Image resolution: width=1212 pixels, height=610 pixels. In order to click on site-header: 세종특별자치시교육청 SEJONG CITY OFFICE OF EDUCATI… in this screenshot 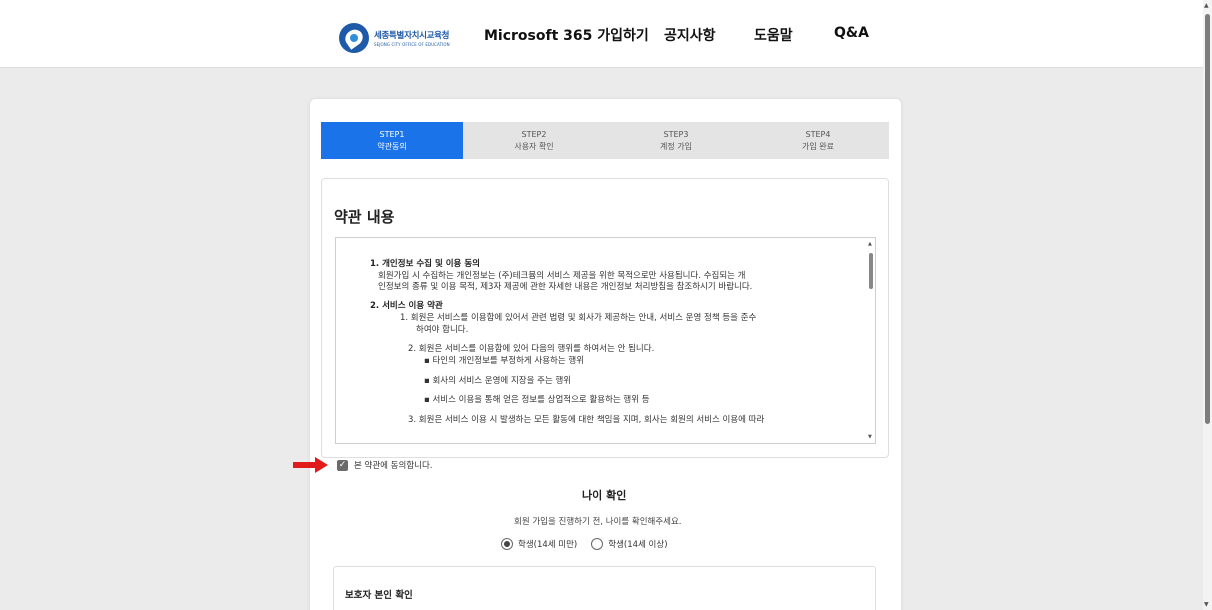, I will do `click(601, 34)`.